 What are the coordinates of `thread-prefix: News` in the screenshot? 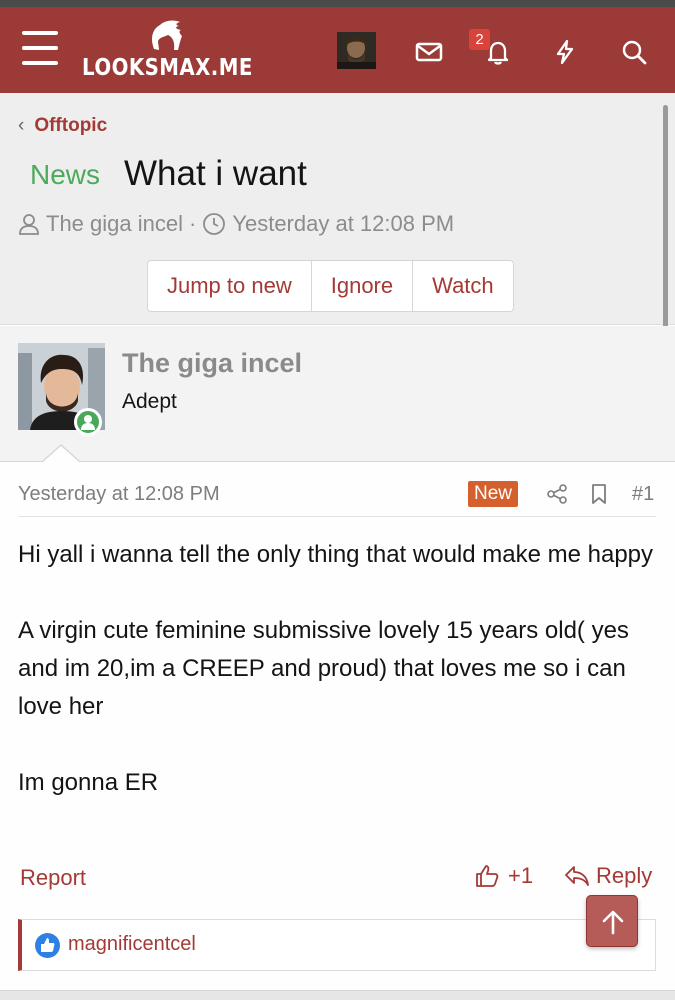 It's located at (65, 175).